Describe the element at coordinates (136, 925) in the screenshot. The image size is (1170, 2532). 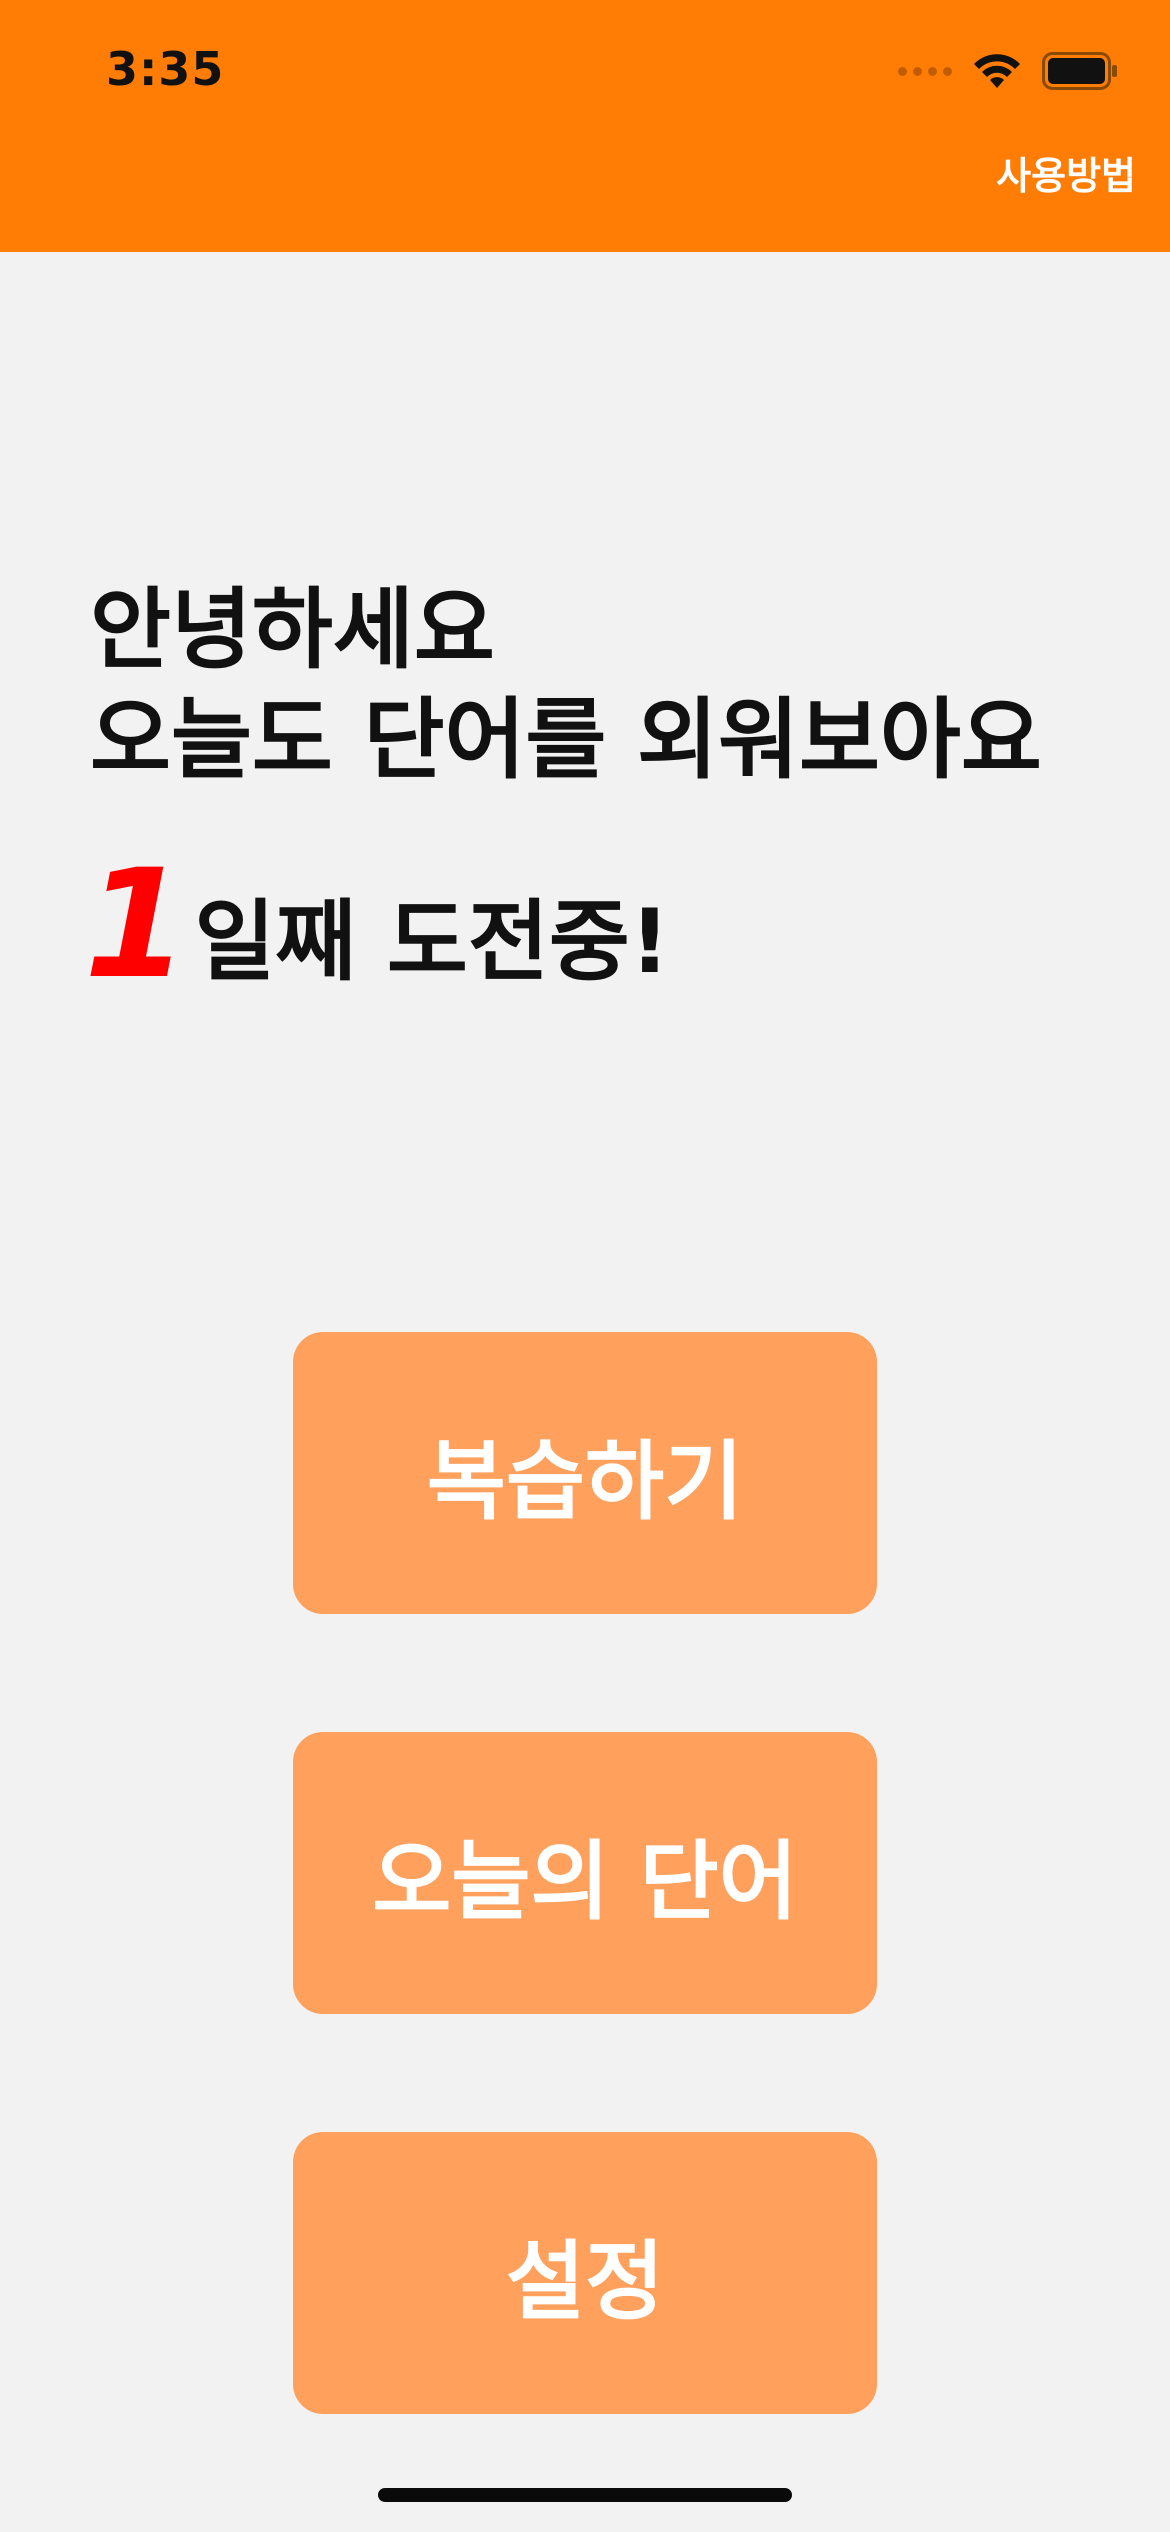
I see `day-count: 1` at that location.